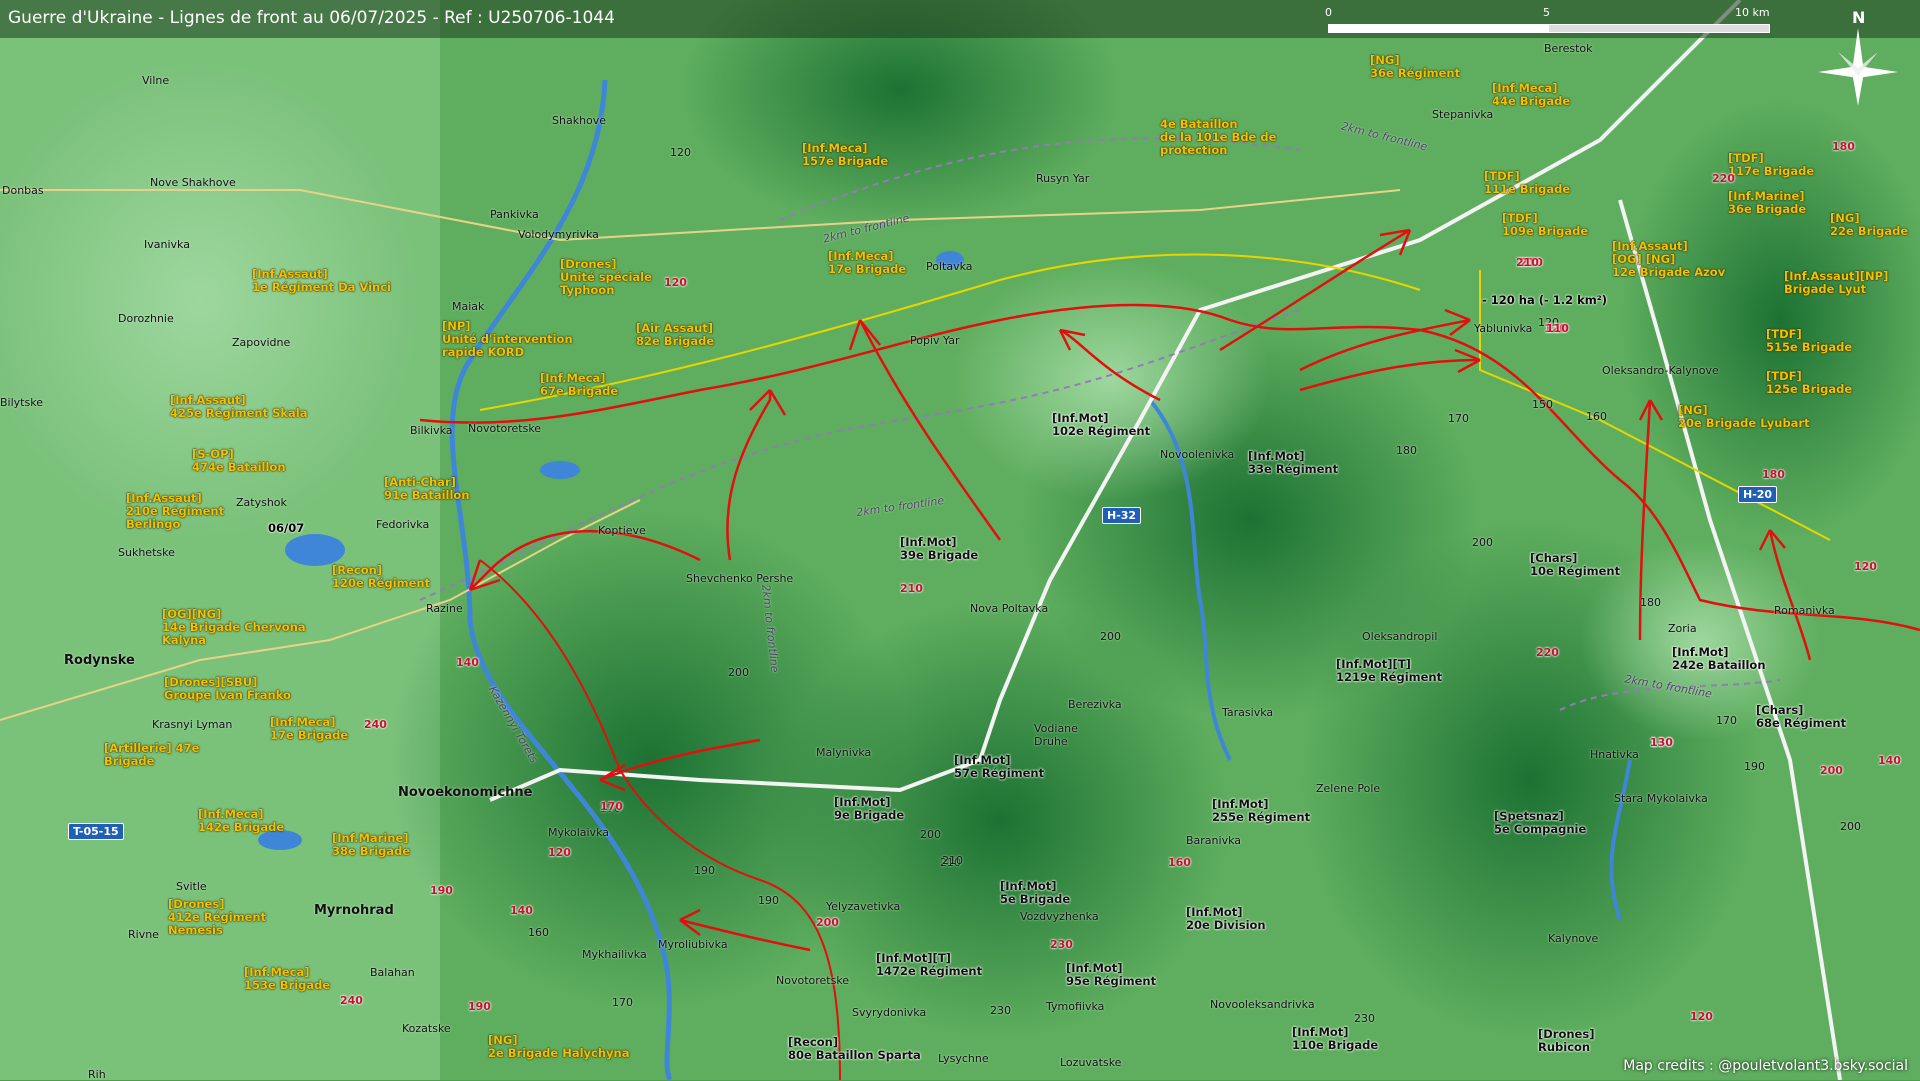  I want to click on ukr-unit-label: [Artillerie] 47e Brigade, so click(151, 755).